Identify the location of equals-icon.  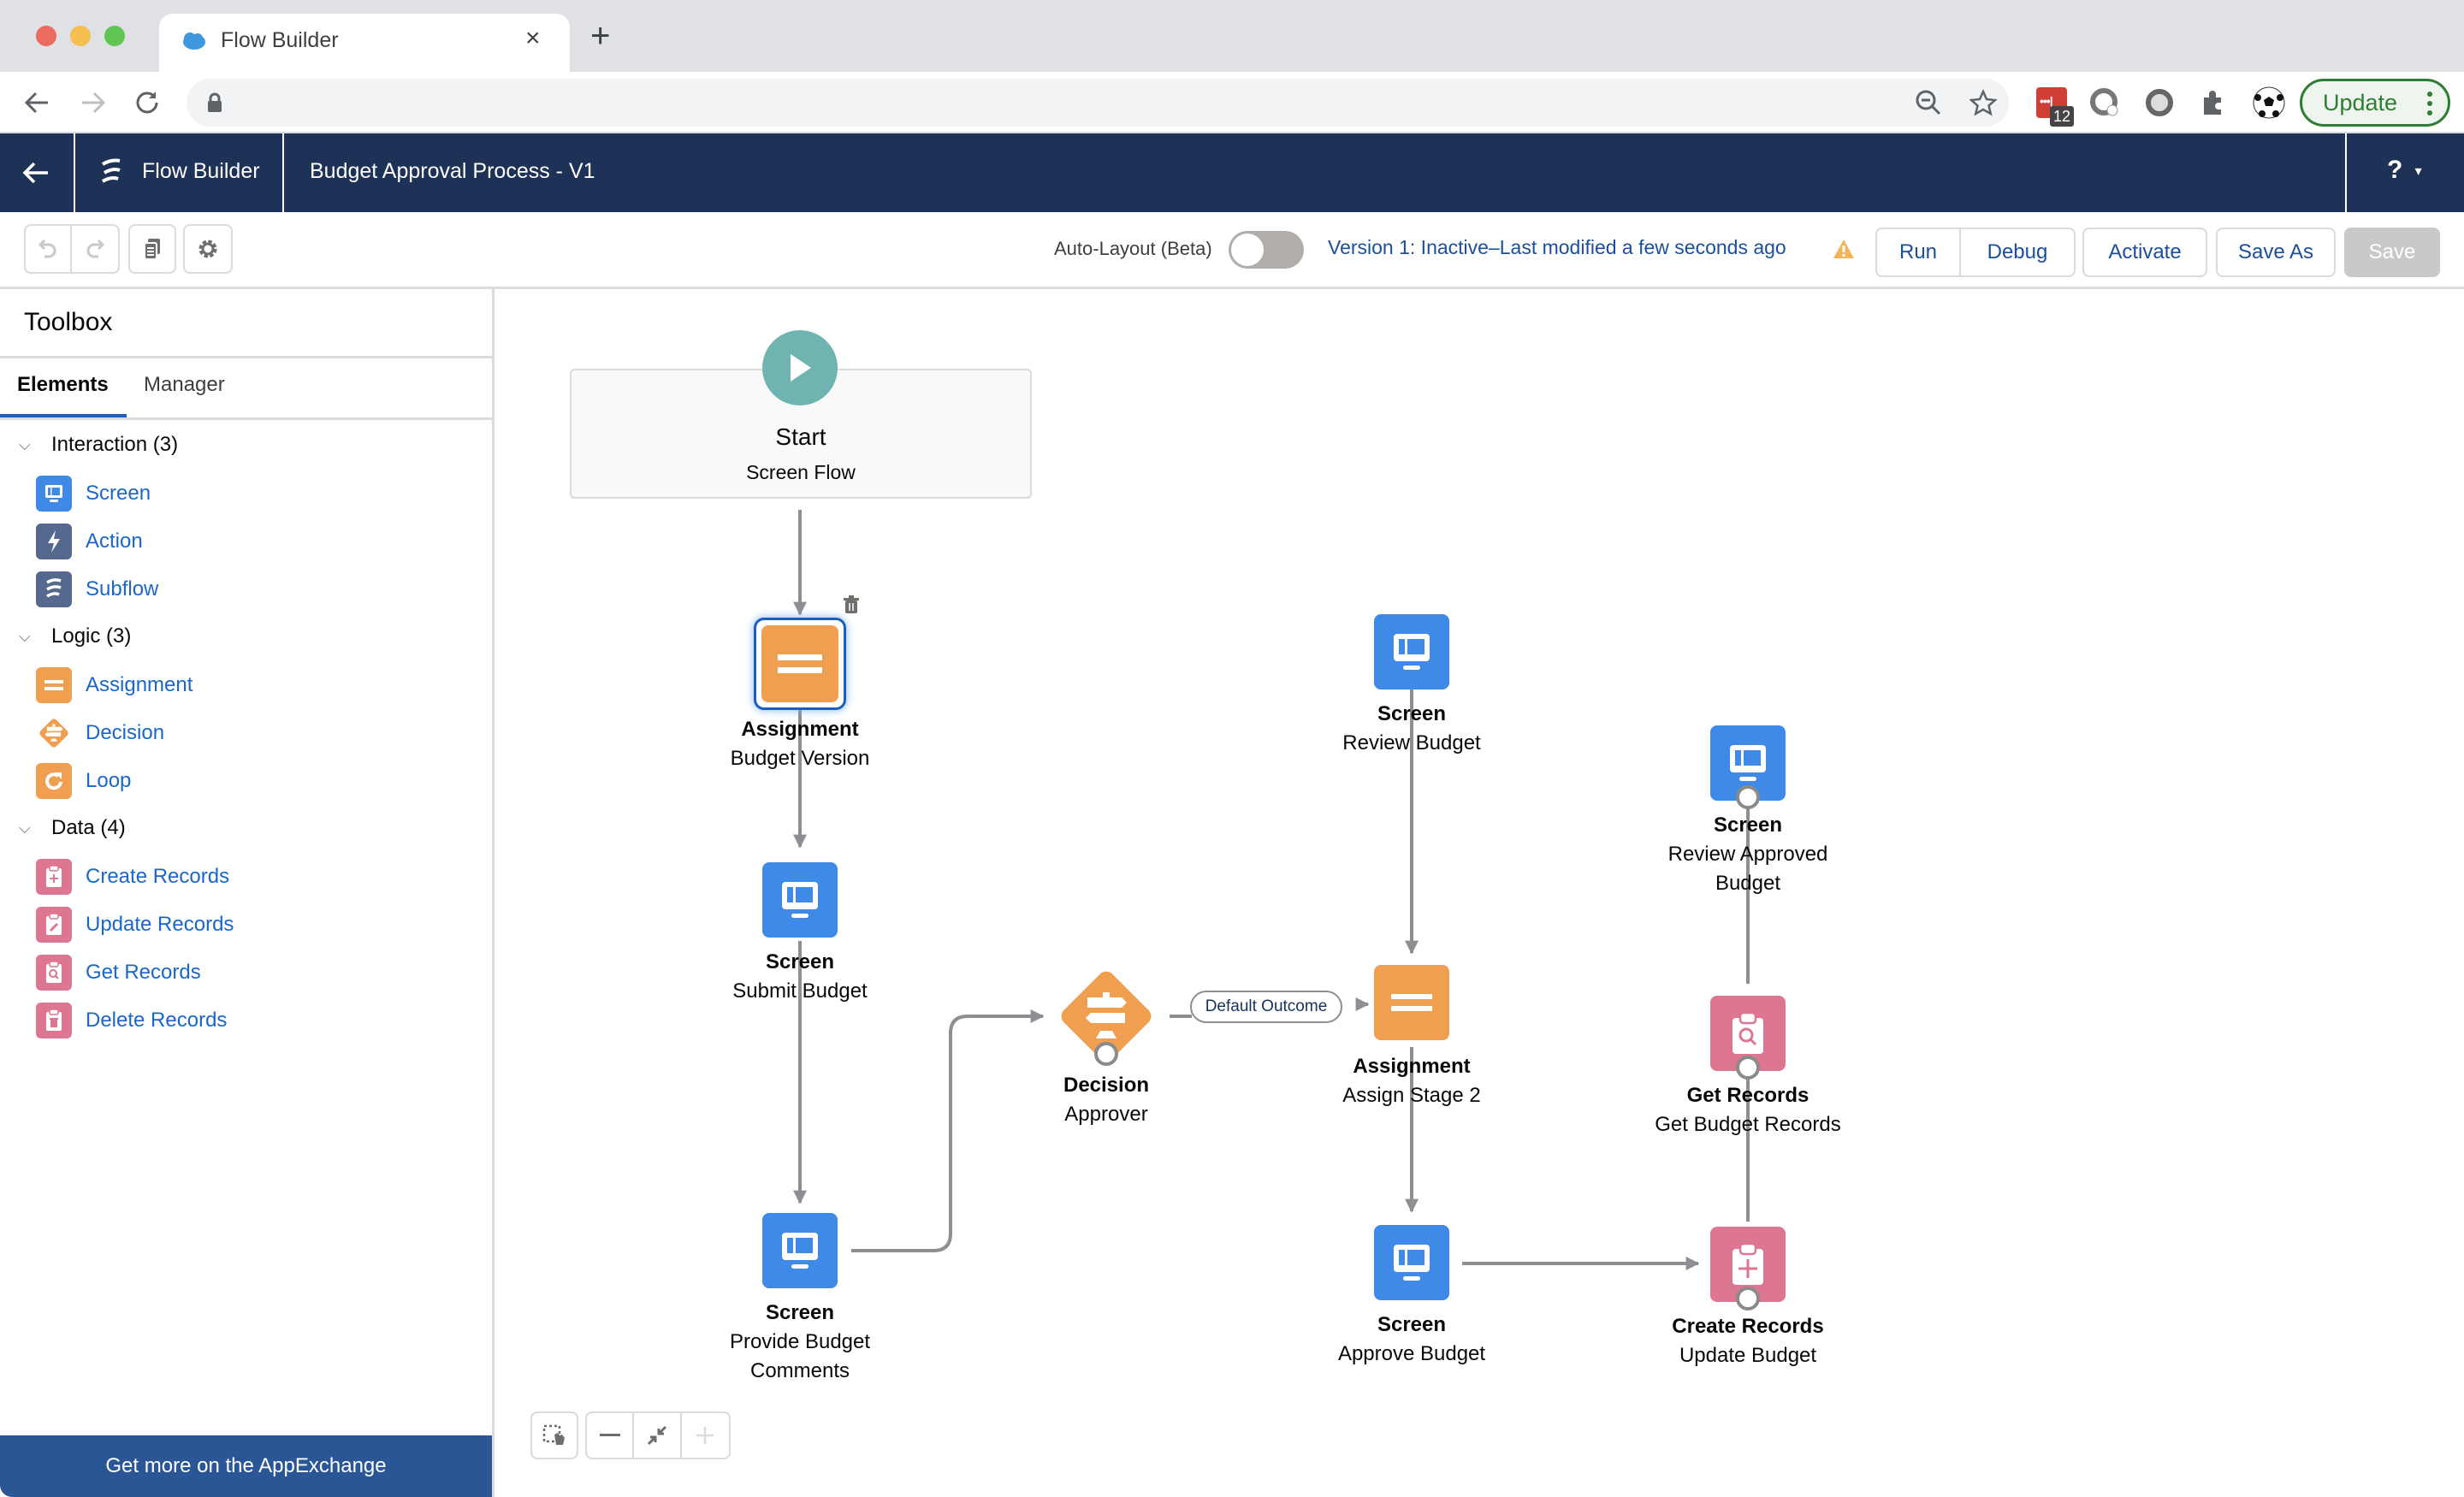
(54, 685).